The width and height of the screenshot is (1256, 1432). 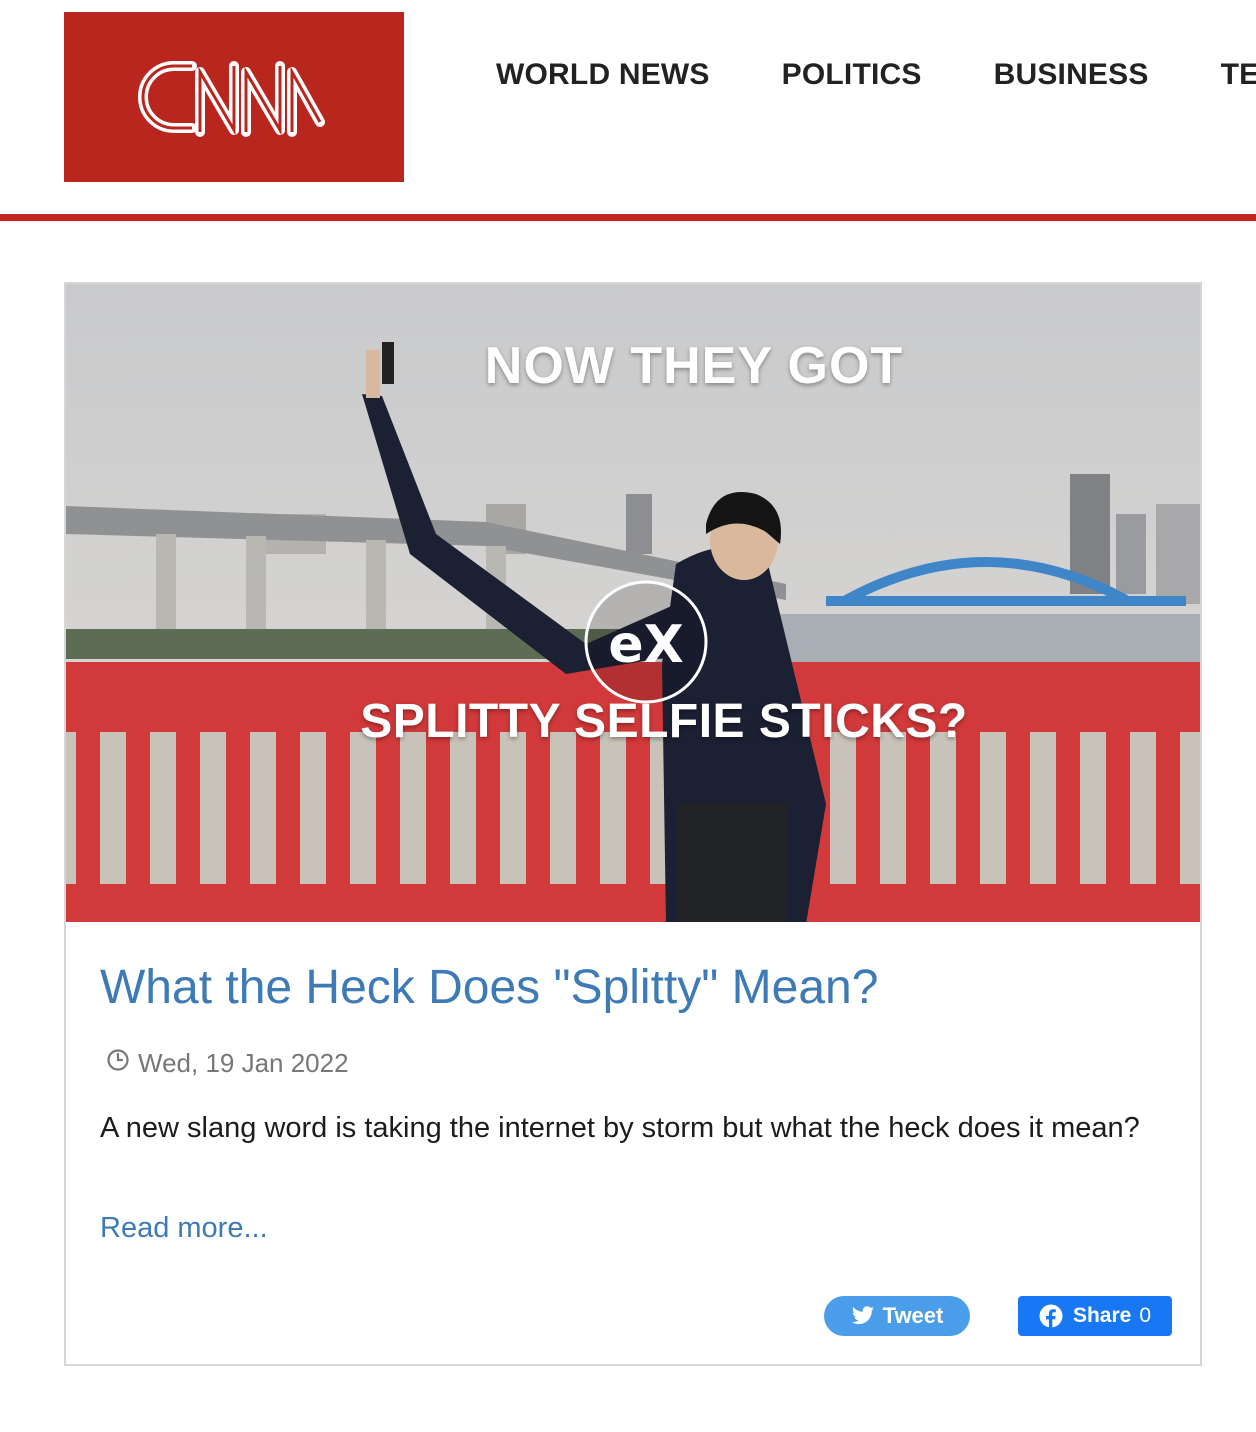 I want to click on main-nav: WORLD NEWS POLITICS BUSINESS TECH, so click(x=858, y=80).